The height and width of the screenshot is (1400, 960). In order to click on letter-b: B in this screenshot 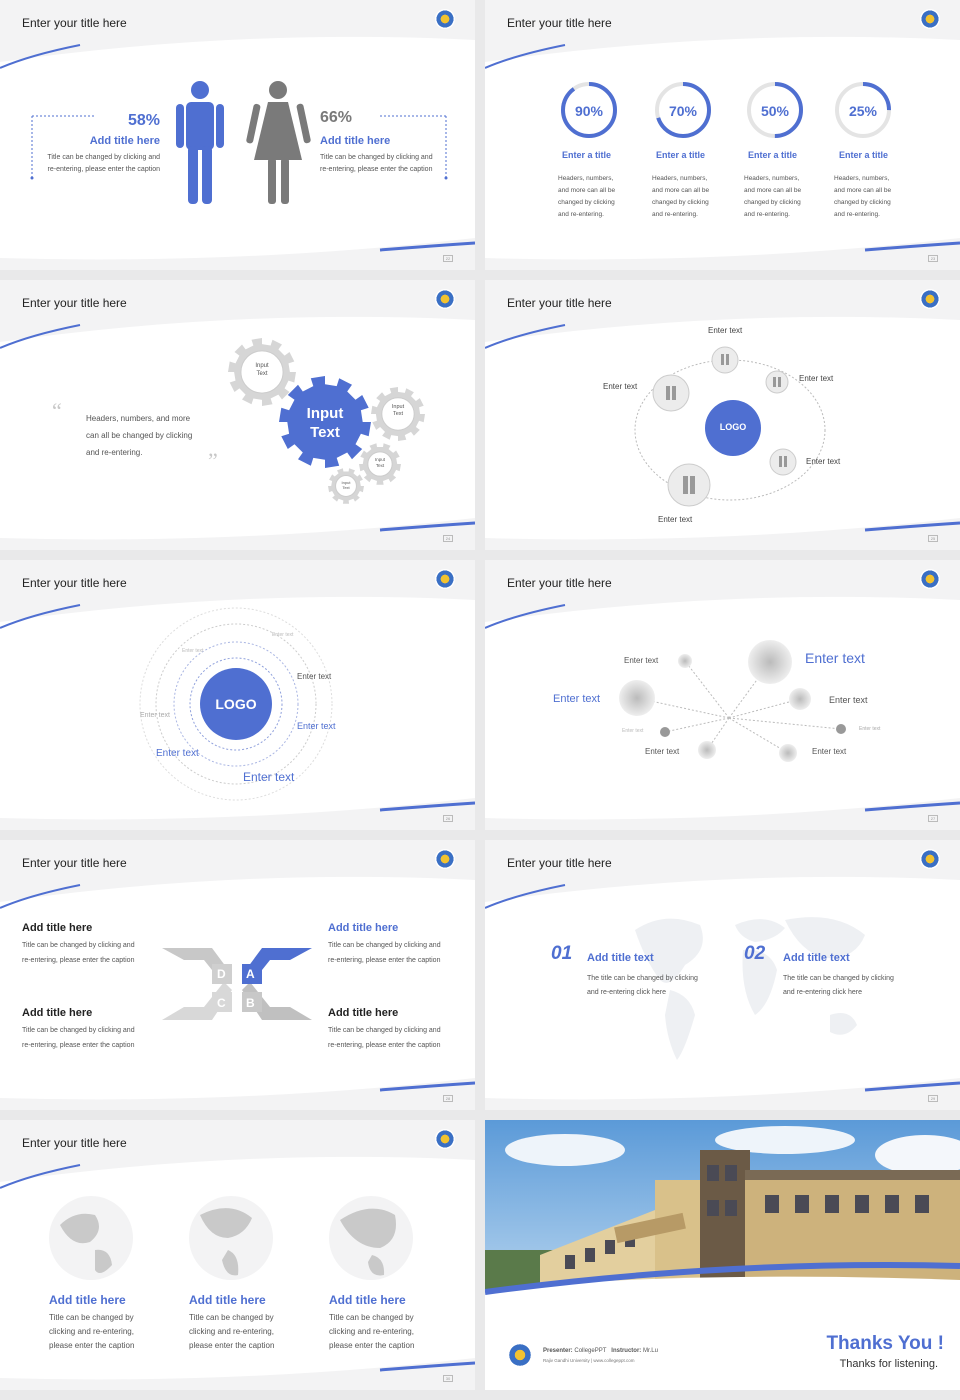, I will do `click(250, 1003)`.